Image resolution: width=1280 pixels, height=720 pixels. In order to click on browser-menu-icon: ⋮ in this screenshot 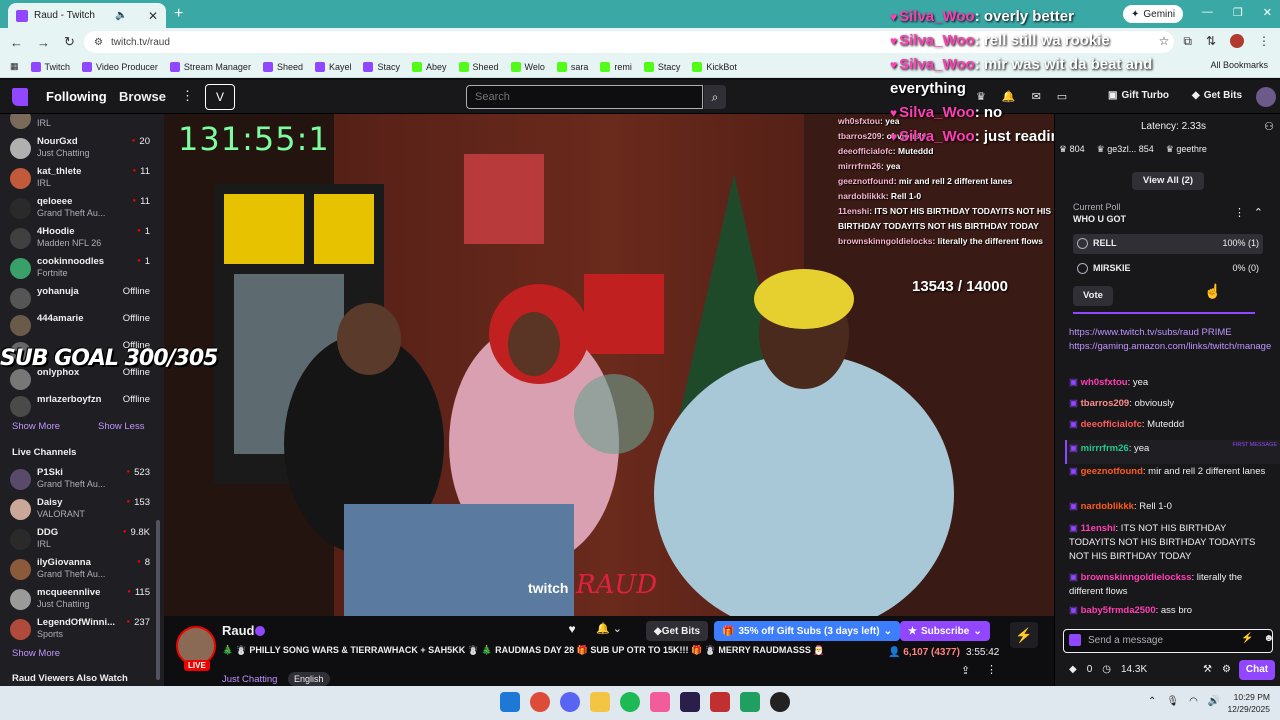, I will do `click(1264, 41)`.